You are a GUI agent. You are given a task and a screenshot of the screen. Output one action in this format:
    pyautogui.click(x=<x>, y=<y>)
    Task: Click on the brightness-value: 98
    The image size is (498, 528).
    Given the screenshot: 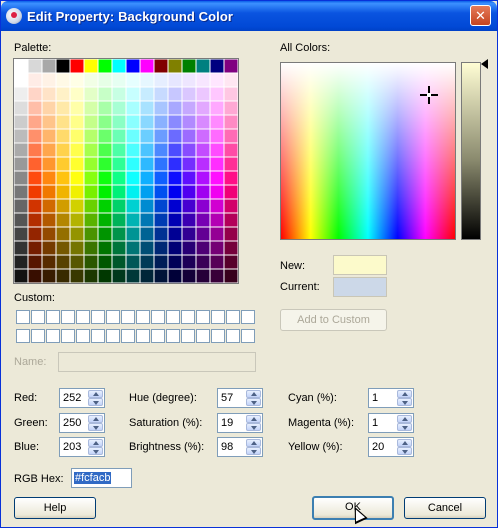 What is the action you would take?
    pyautogui.click(x=227, y=447)
    